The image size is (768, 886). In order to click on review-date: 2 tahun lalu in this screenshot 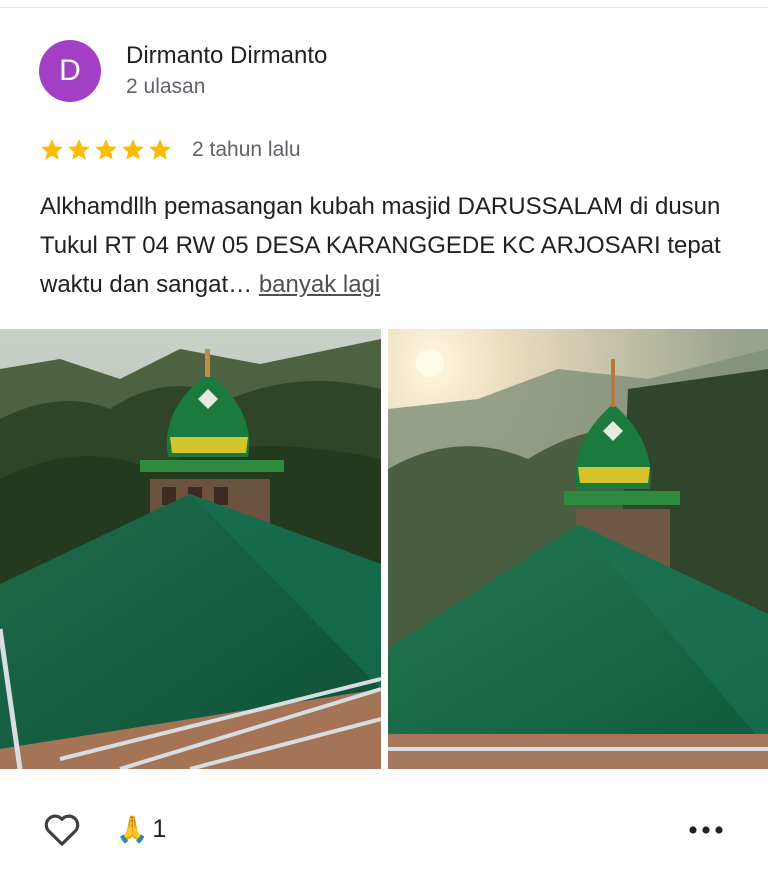, I will do `click(246, 149)`.